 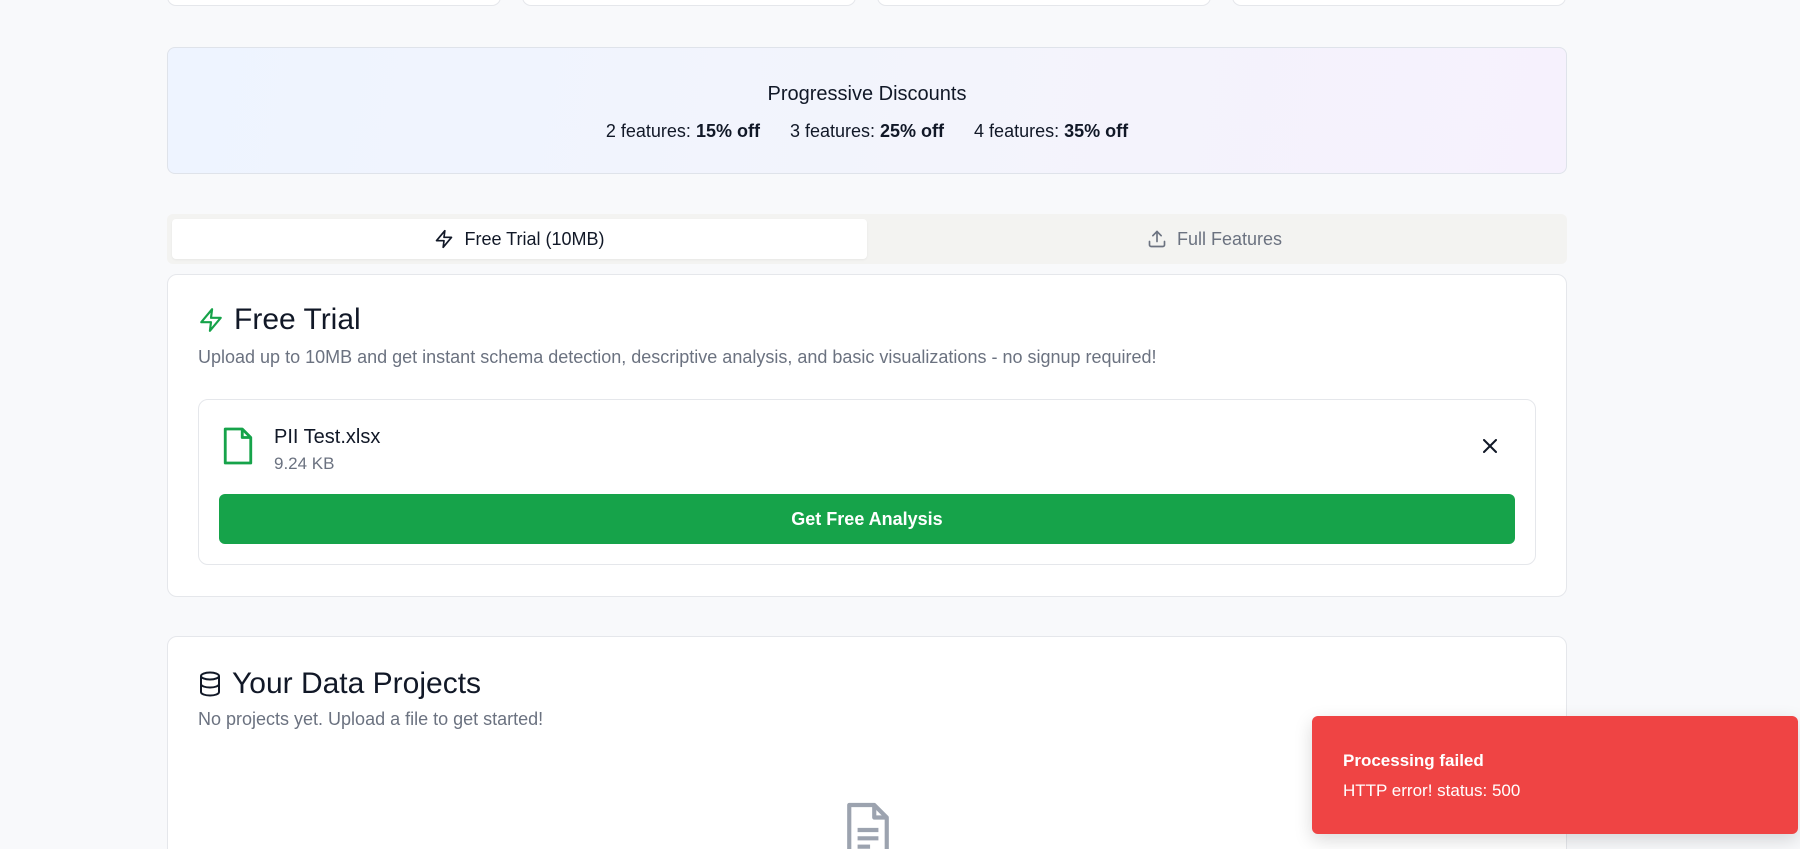 I want to click on file-name: PII Test.xlsx, so click(x=327, y=437).